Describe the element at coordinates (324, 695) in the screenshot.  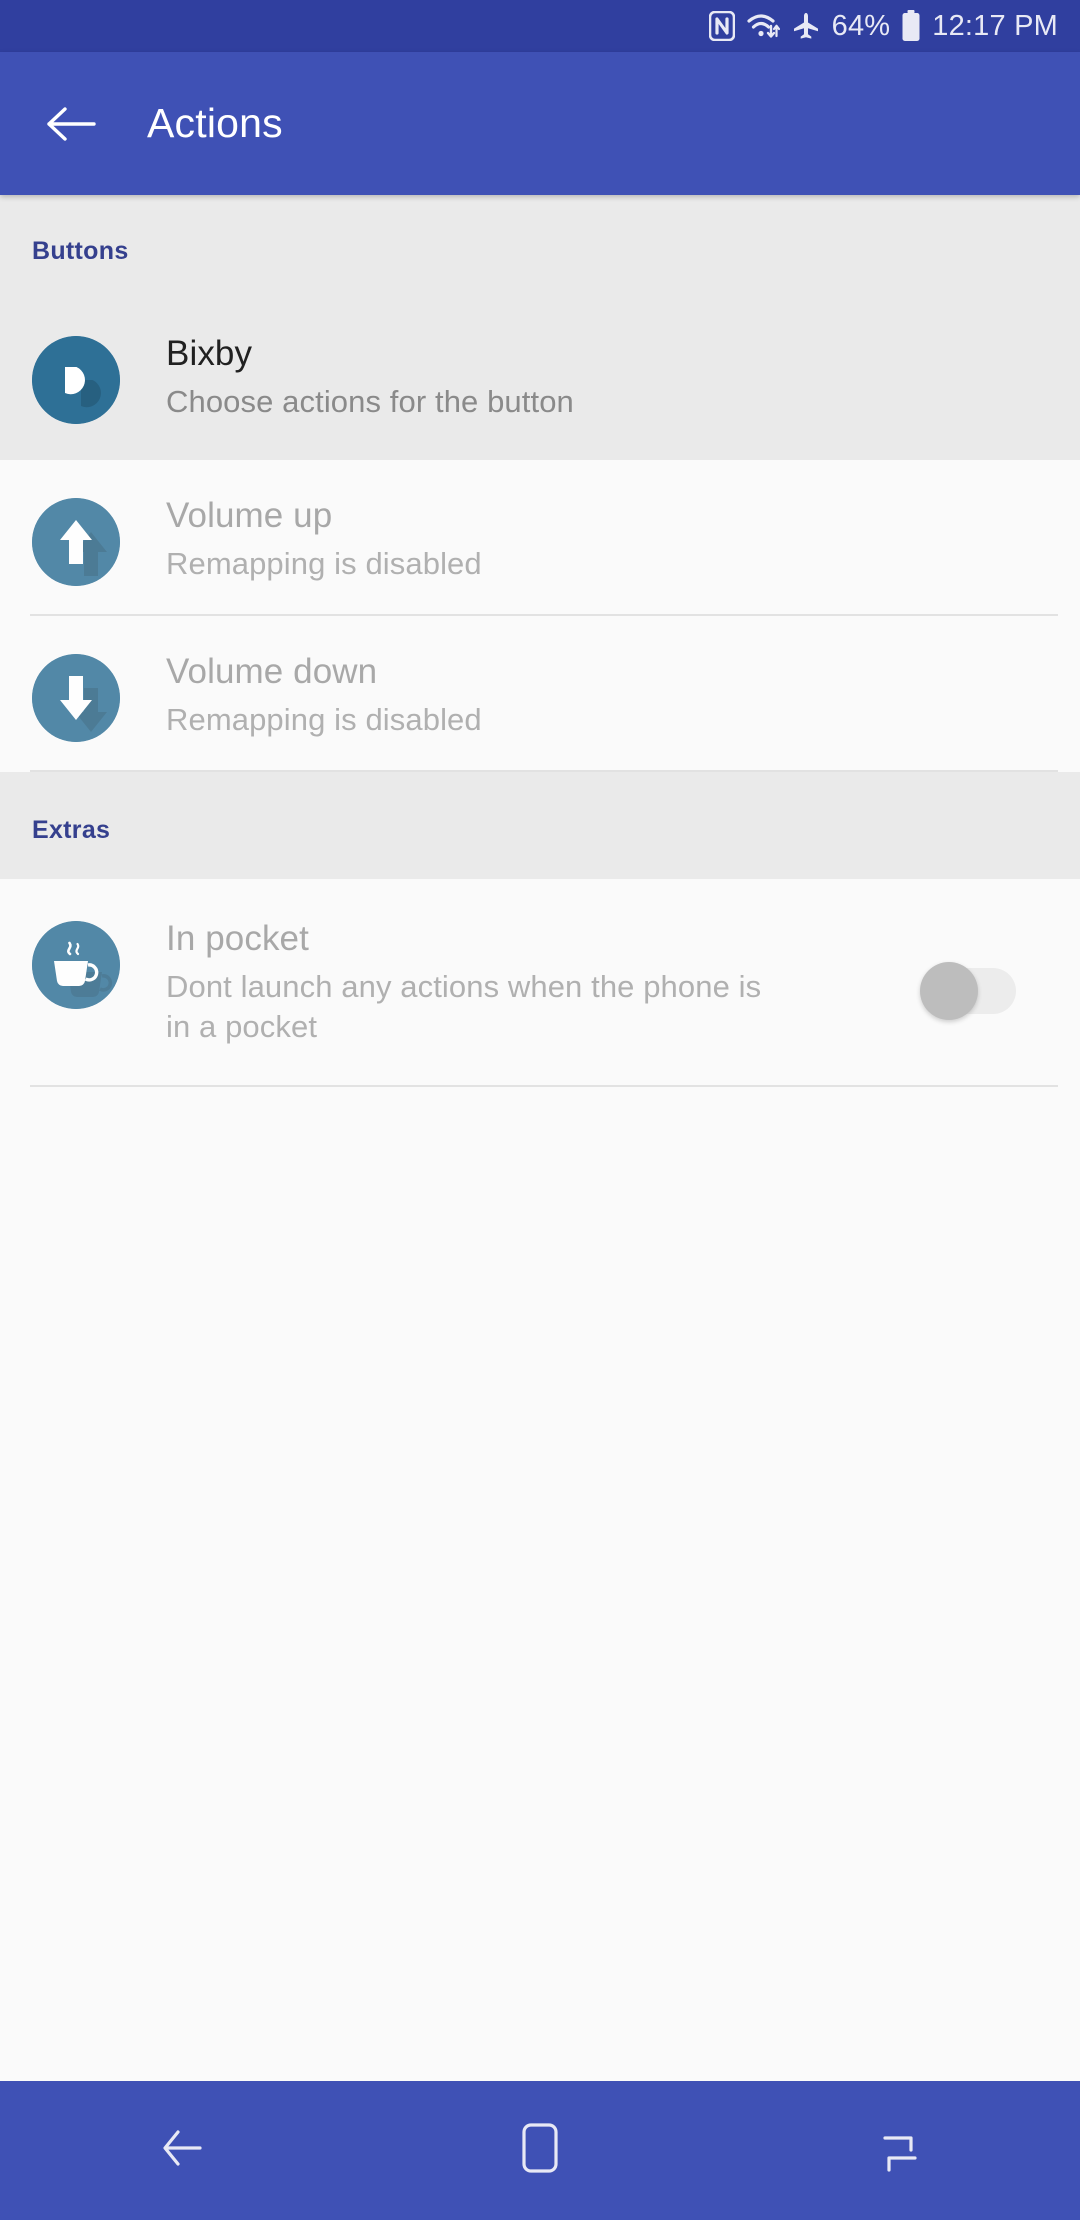
I see `list-item-text-block: Volume down Remapping is disabled` at that location.